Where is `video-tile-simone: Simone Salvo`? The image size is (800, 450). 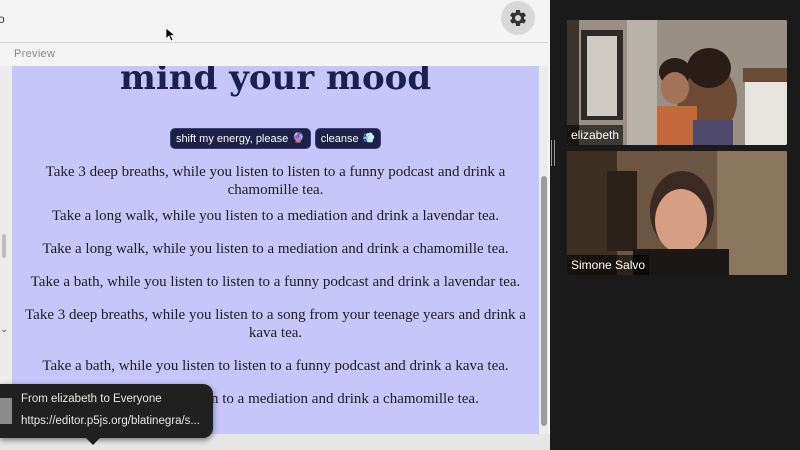
video-tile-simone: Simone Salvo is located at coordinates (677, 213).